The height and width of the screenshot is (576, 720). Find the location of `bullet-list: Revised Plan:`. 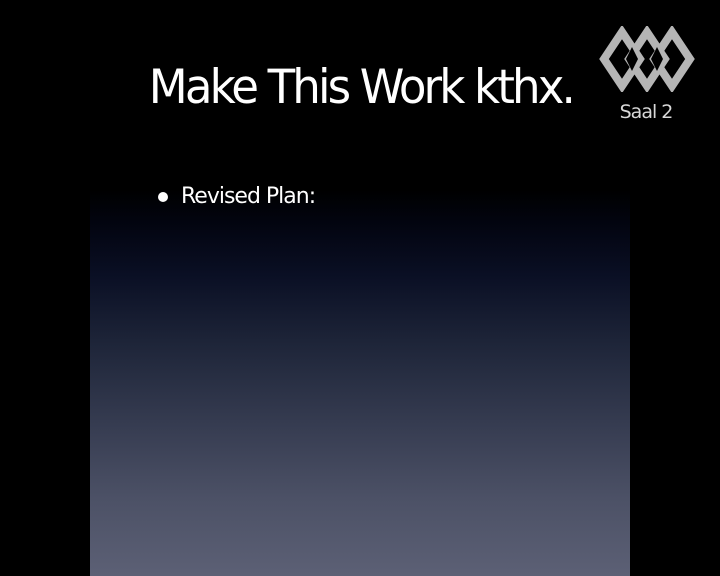

bullet-list: Revised Plan: is located at coordinates (237, 197).